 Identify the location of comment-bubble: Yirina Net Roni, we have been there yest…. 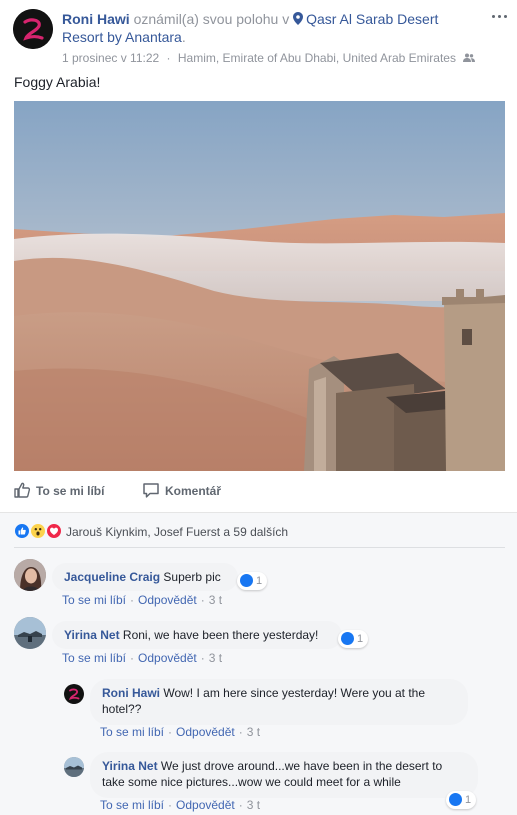
(197, 635).